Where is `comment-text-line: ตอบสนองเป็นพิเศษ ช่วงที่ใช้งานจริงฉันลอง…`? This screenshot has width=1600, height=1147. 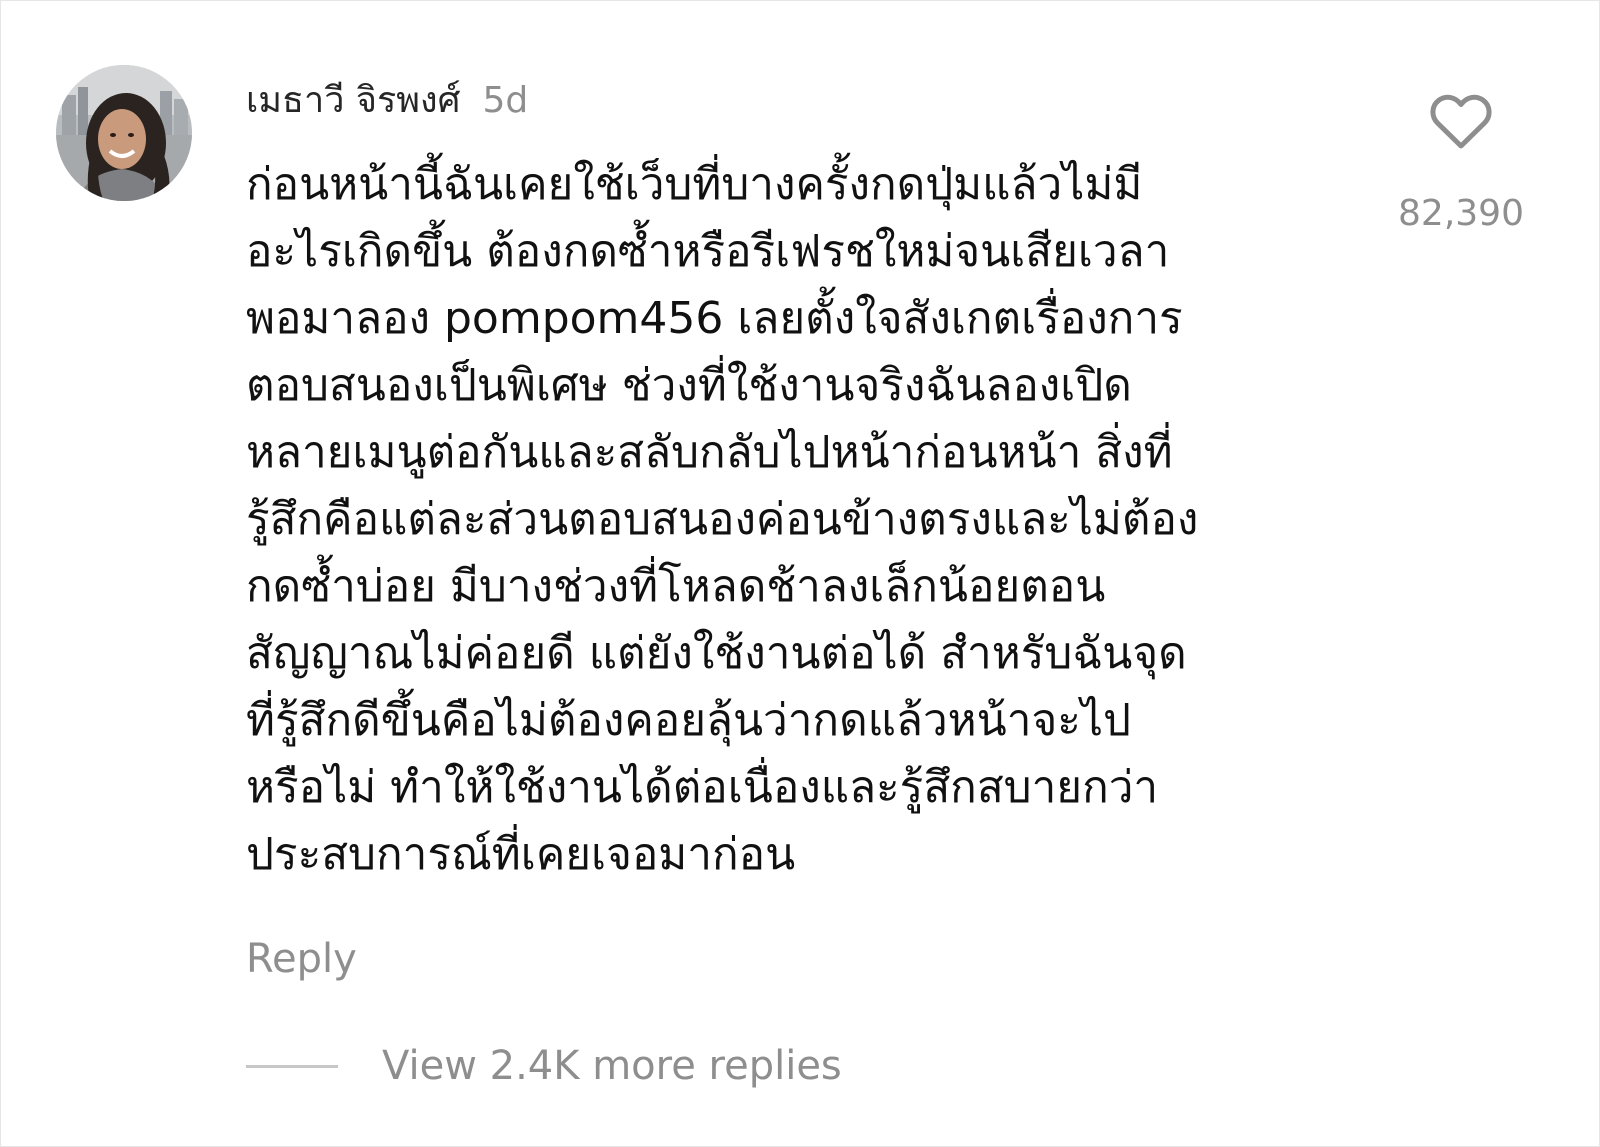
comment-text-line: ตอบสนองเป็นพิเศษ ช่วงที่ใช้งานจริงฉันลอง… is located at coordinates (689, 385).